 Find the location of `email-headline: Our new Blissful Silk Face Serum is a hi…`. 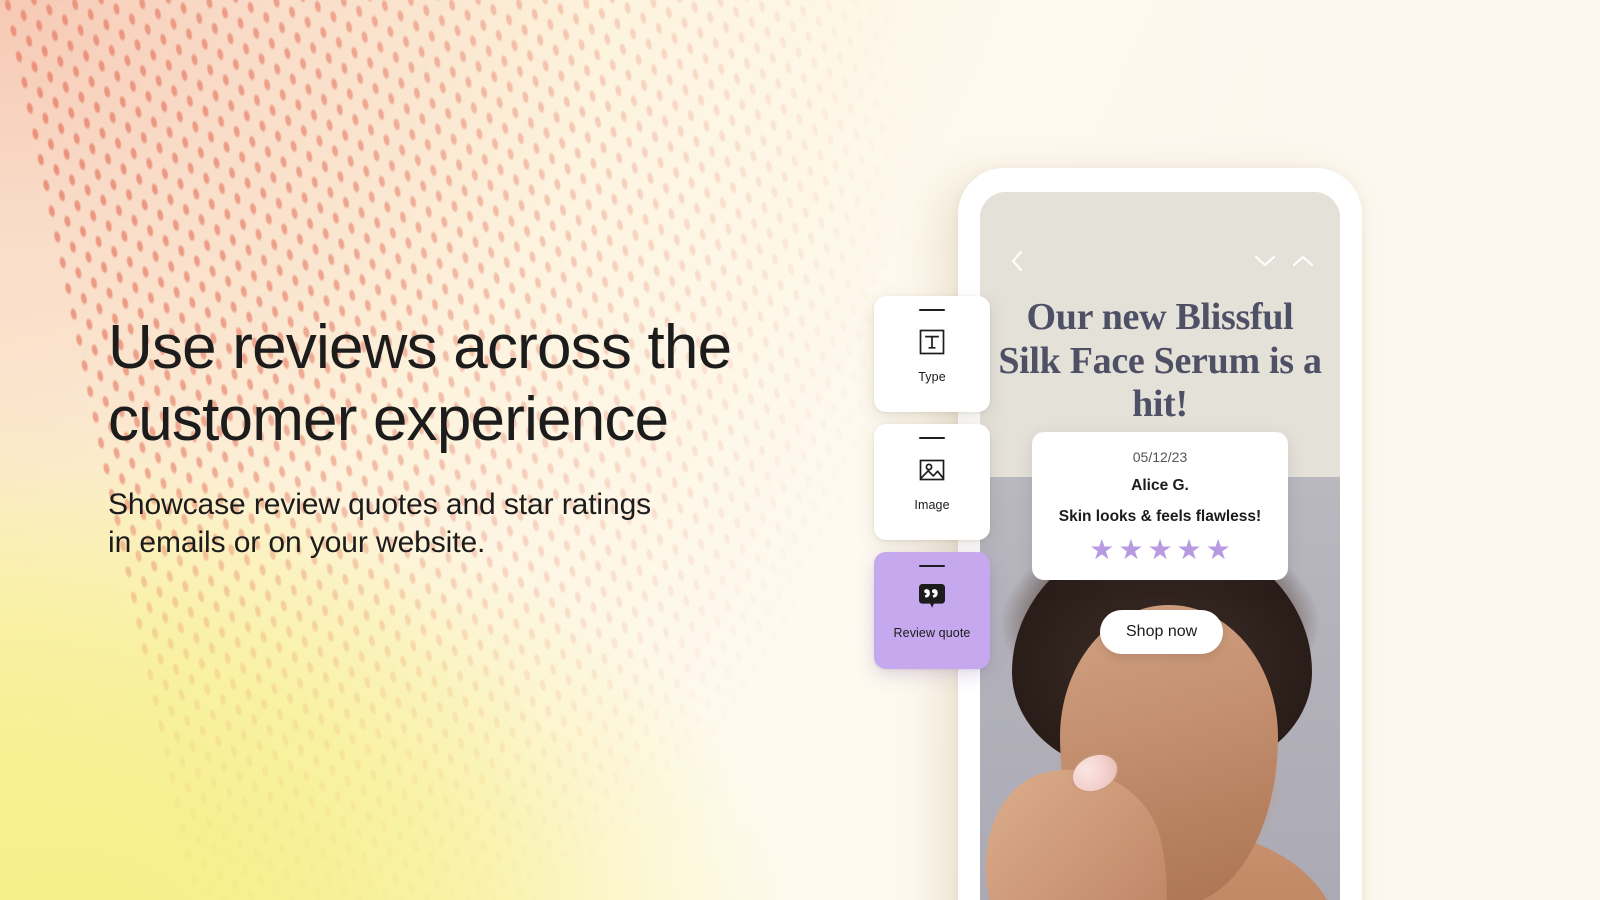

email-headline: Our new Blissful Silk Face Serum is a hi… is located at coordinates (1160, 361).